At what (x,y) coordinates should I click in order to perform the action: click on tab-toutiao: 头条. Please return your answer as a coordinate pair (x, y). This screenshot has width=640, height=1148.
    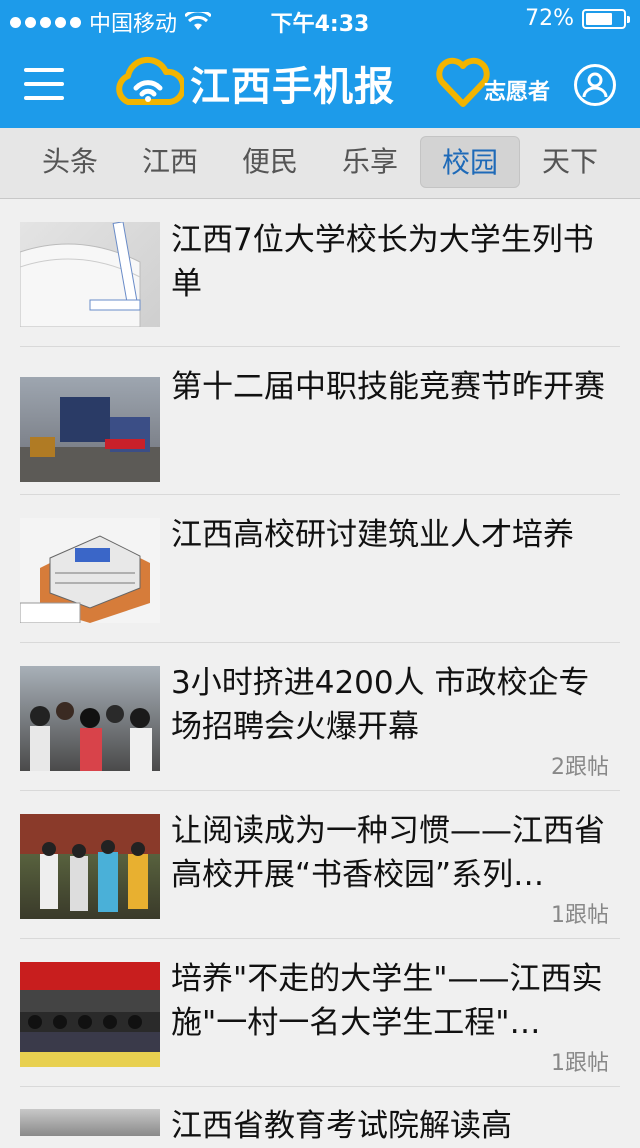
    Looking at the image, I should click on (70, 162).